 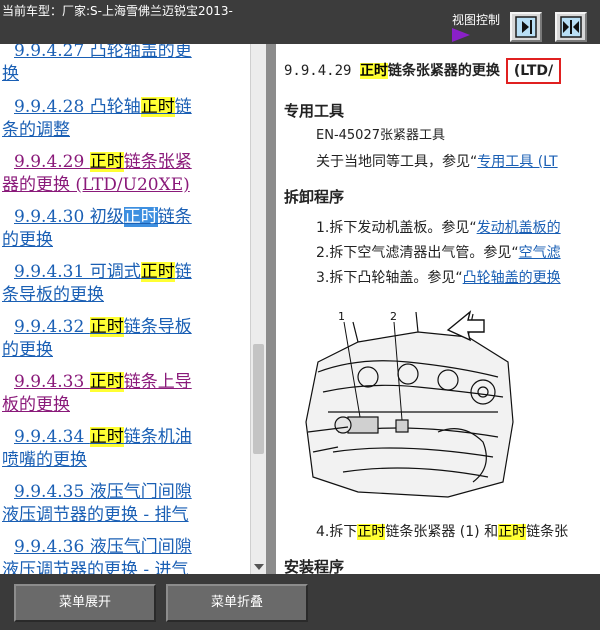 I want to click on scroll-down-arrow-icon, so click(x=259, y=567).